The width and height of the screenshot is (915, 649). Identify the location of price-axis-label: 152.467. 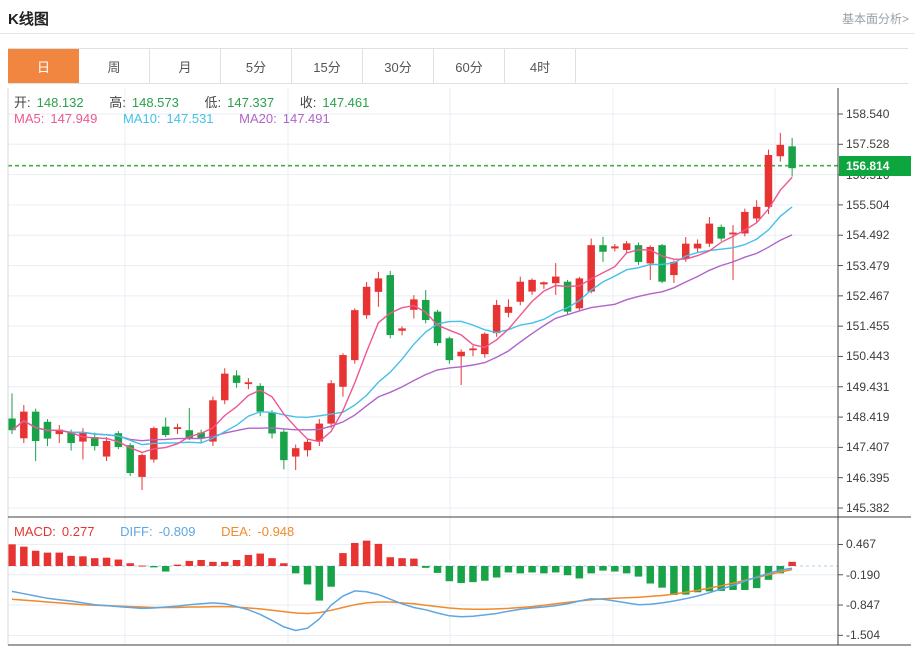
(868, 295).